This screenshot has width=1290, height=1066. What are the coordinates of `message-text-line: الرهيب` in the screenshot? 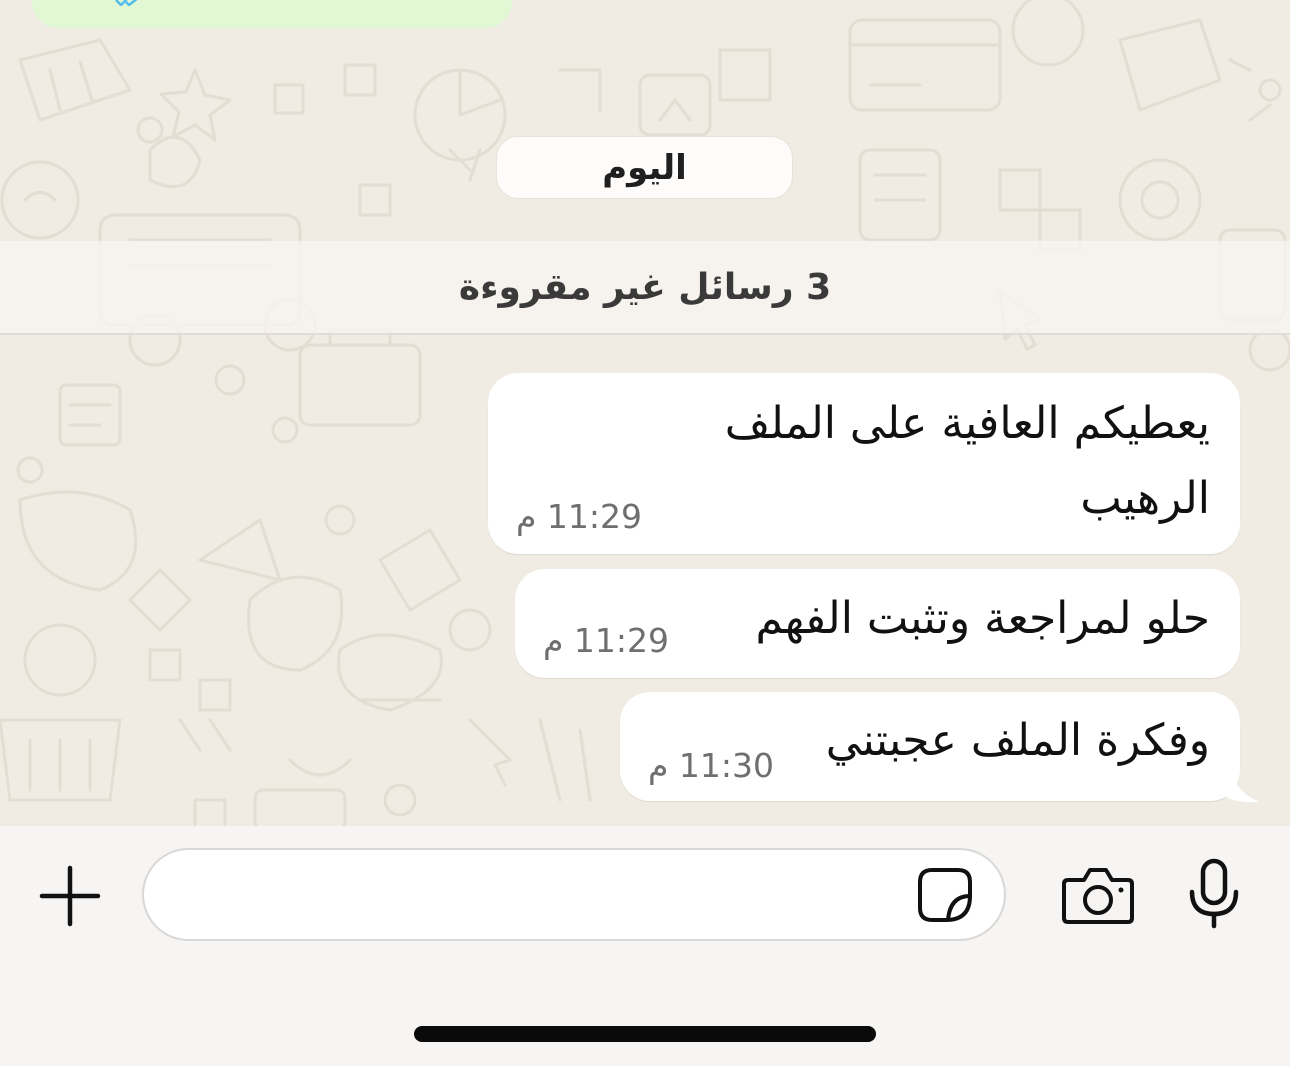 It's located at (1145, 498).